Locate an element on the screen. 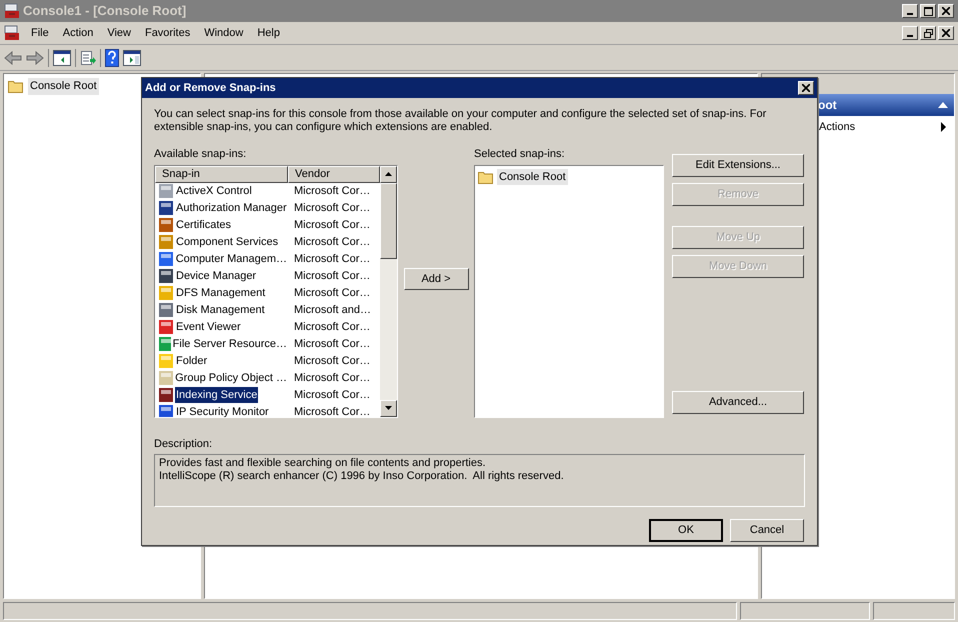  submenu-arrow-icon is located at coordinates (943, 127).